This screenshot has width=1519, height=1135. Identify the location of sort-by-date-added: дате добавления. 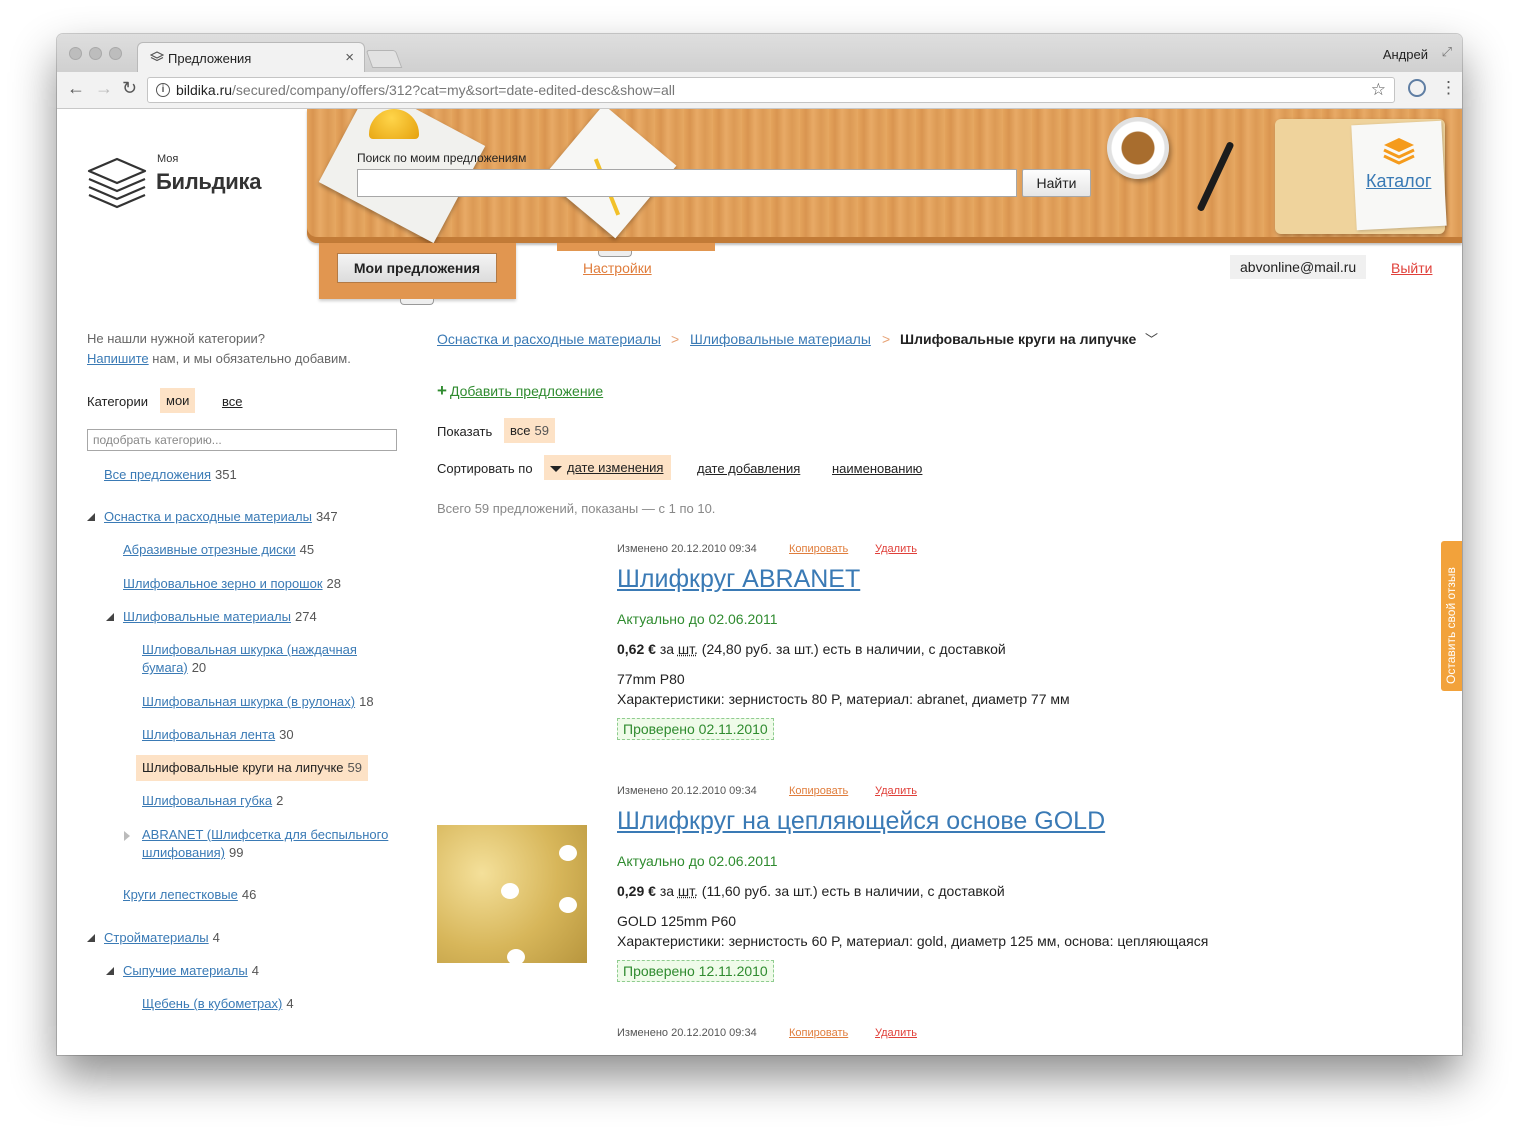
(748, 468).